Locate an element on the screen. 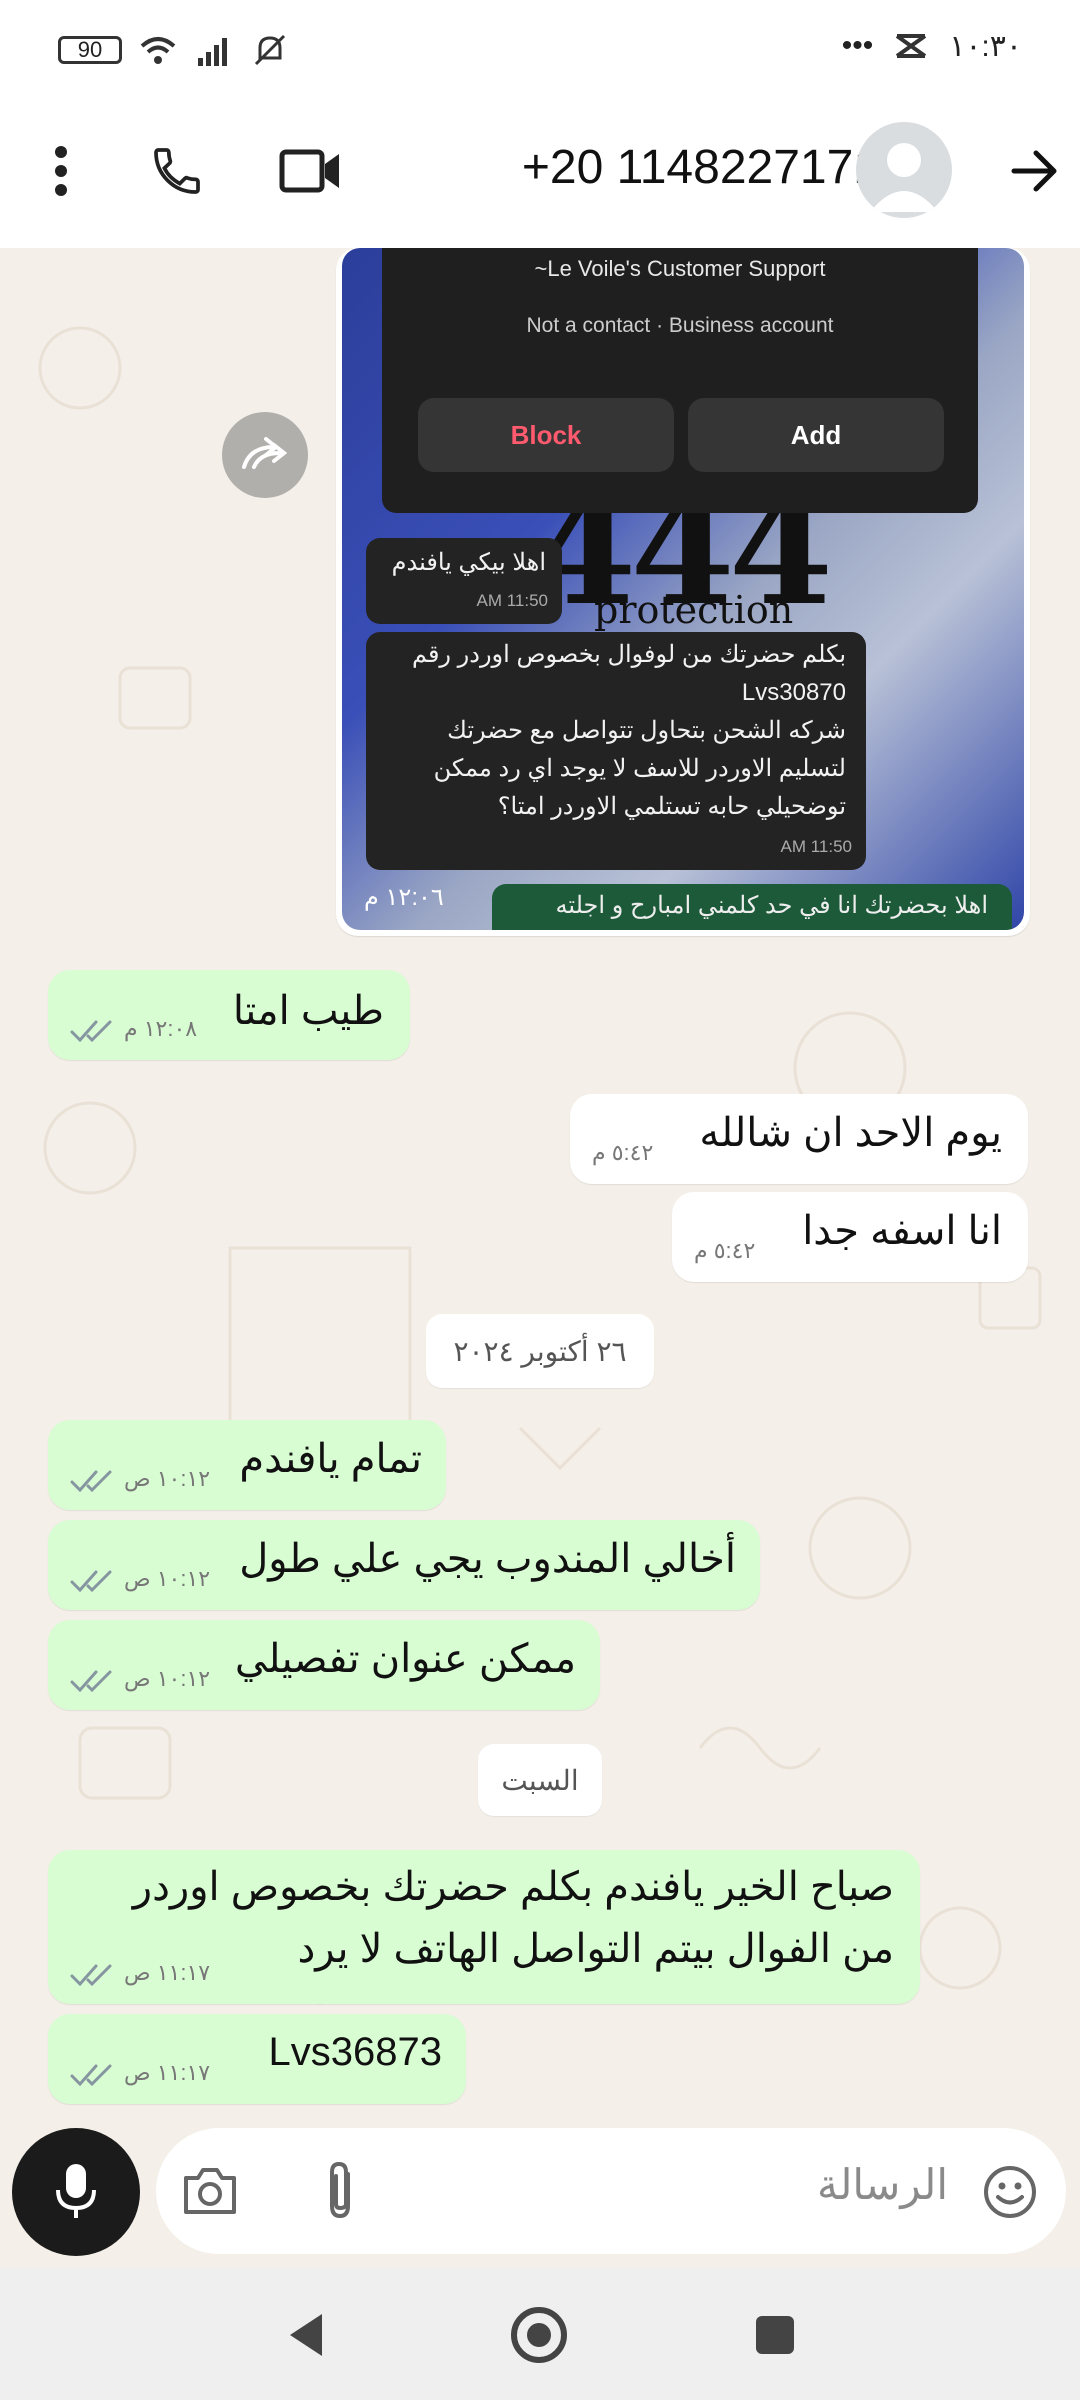 The height and width of the screenshot is (2400, 1080). video-call-button is located at coordinates (311, 171).